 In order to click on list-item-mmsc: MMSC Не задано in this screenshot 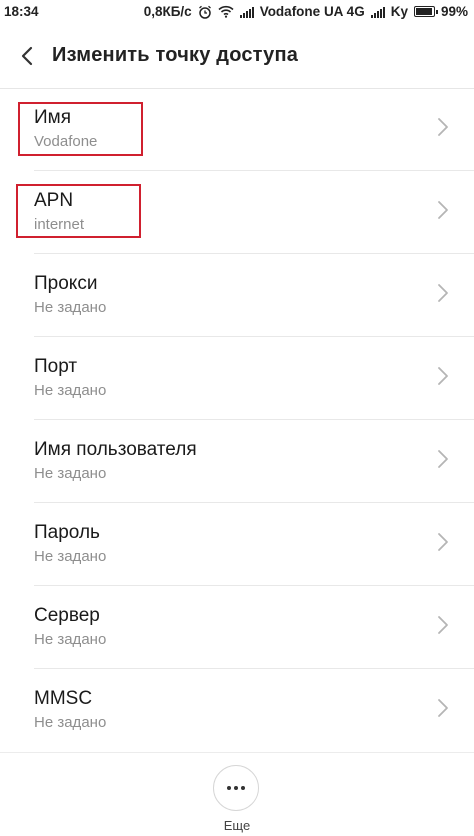, I will do `click(237, 710)`.